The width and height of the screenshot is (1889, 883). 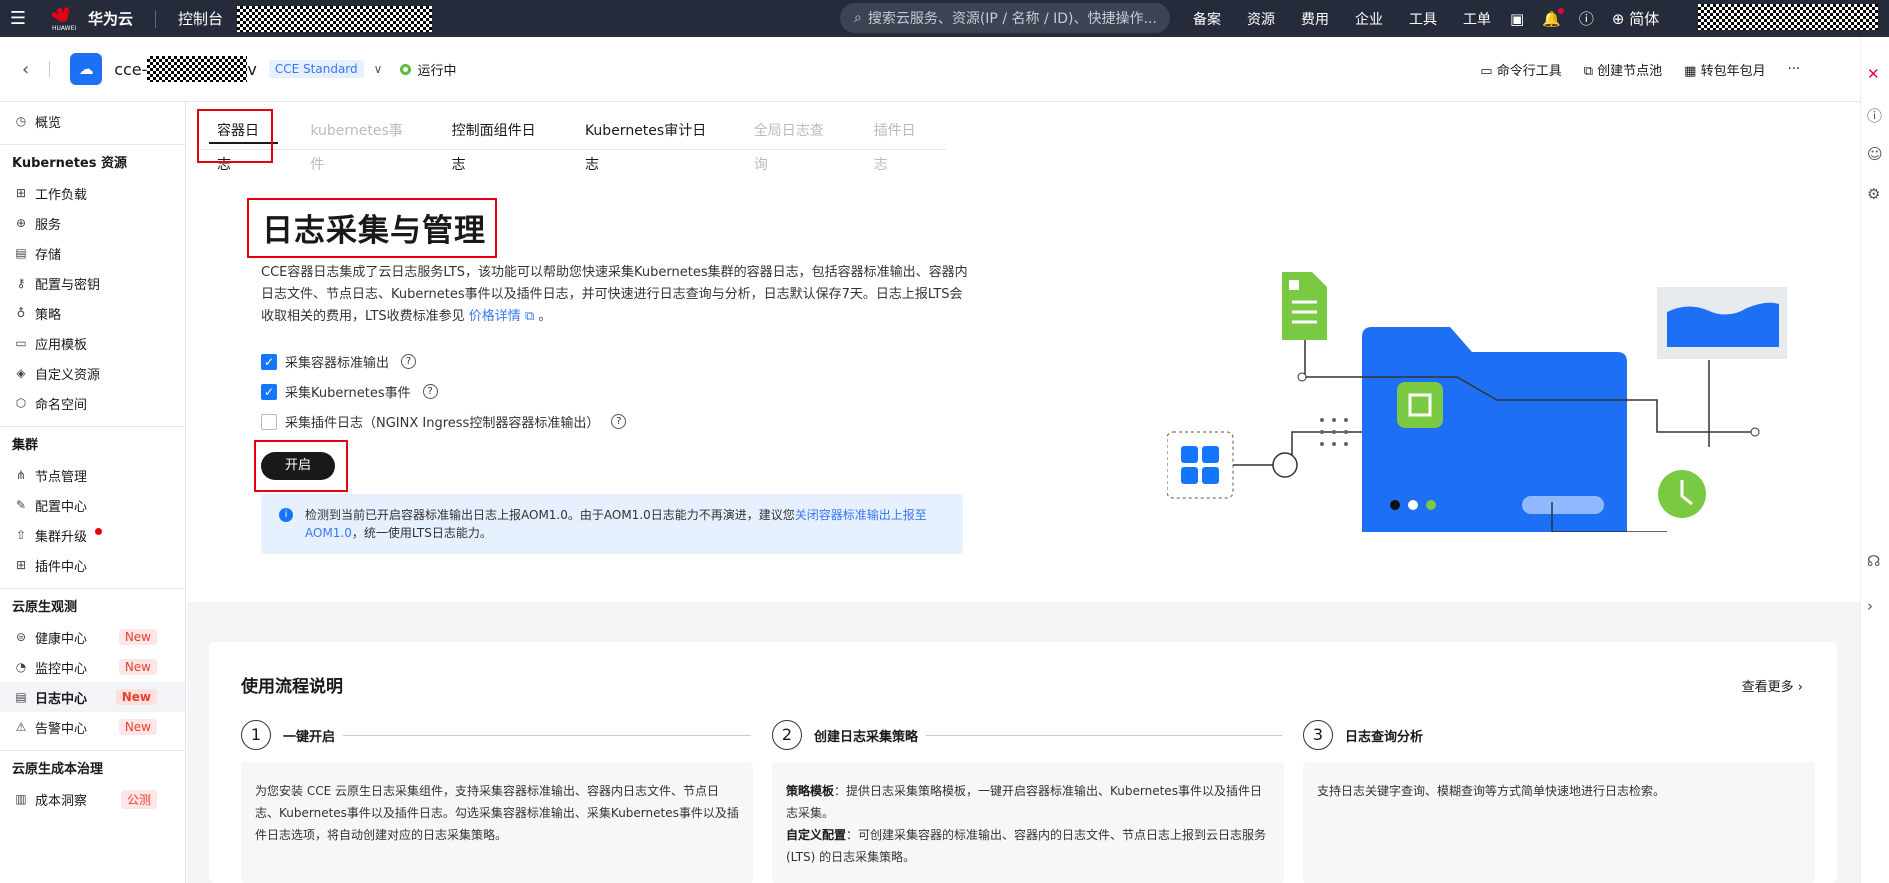 What do you see at coordinates (92, 565) in the screenshot?
I see `sidebar-item-addons: ⊞ 插件中心` at bounding box center [92, 565].